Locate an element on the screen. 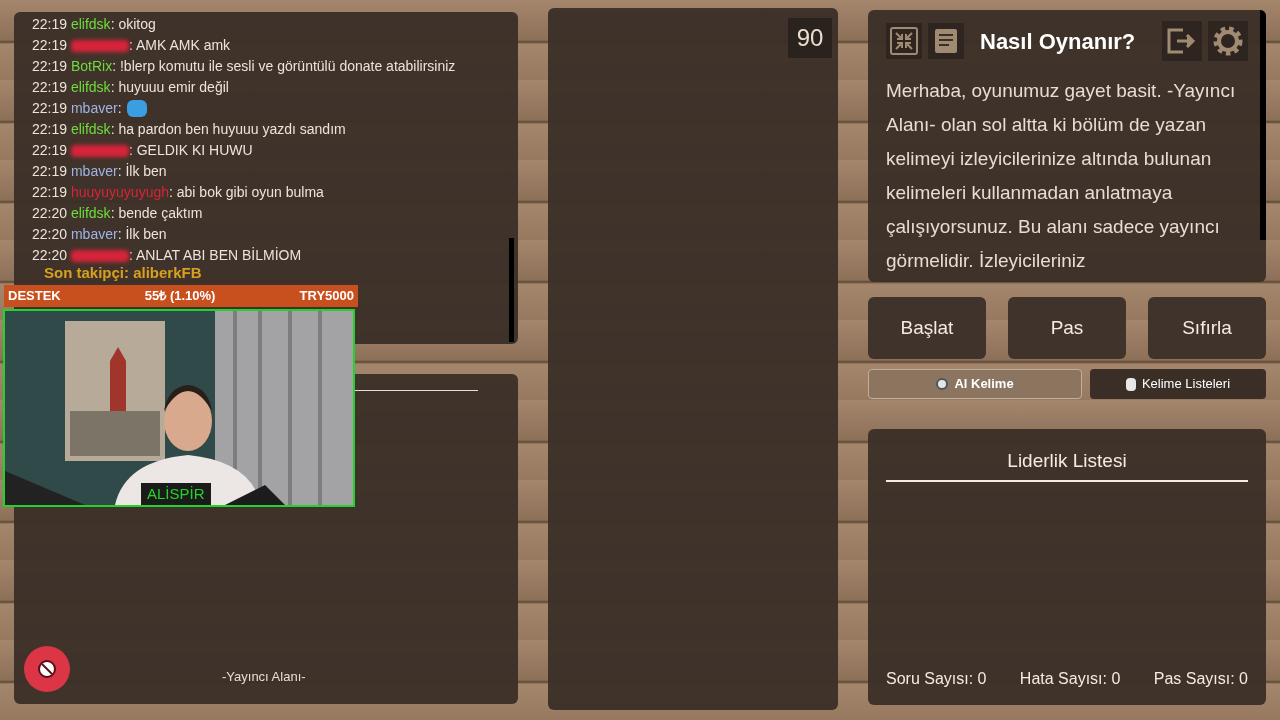 The width and height of the screenshot is (1280, 720). collapse-button is located at coordinates (904, 41).